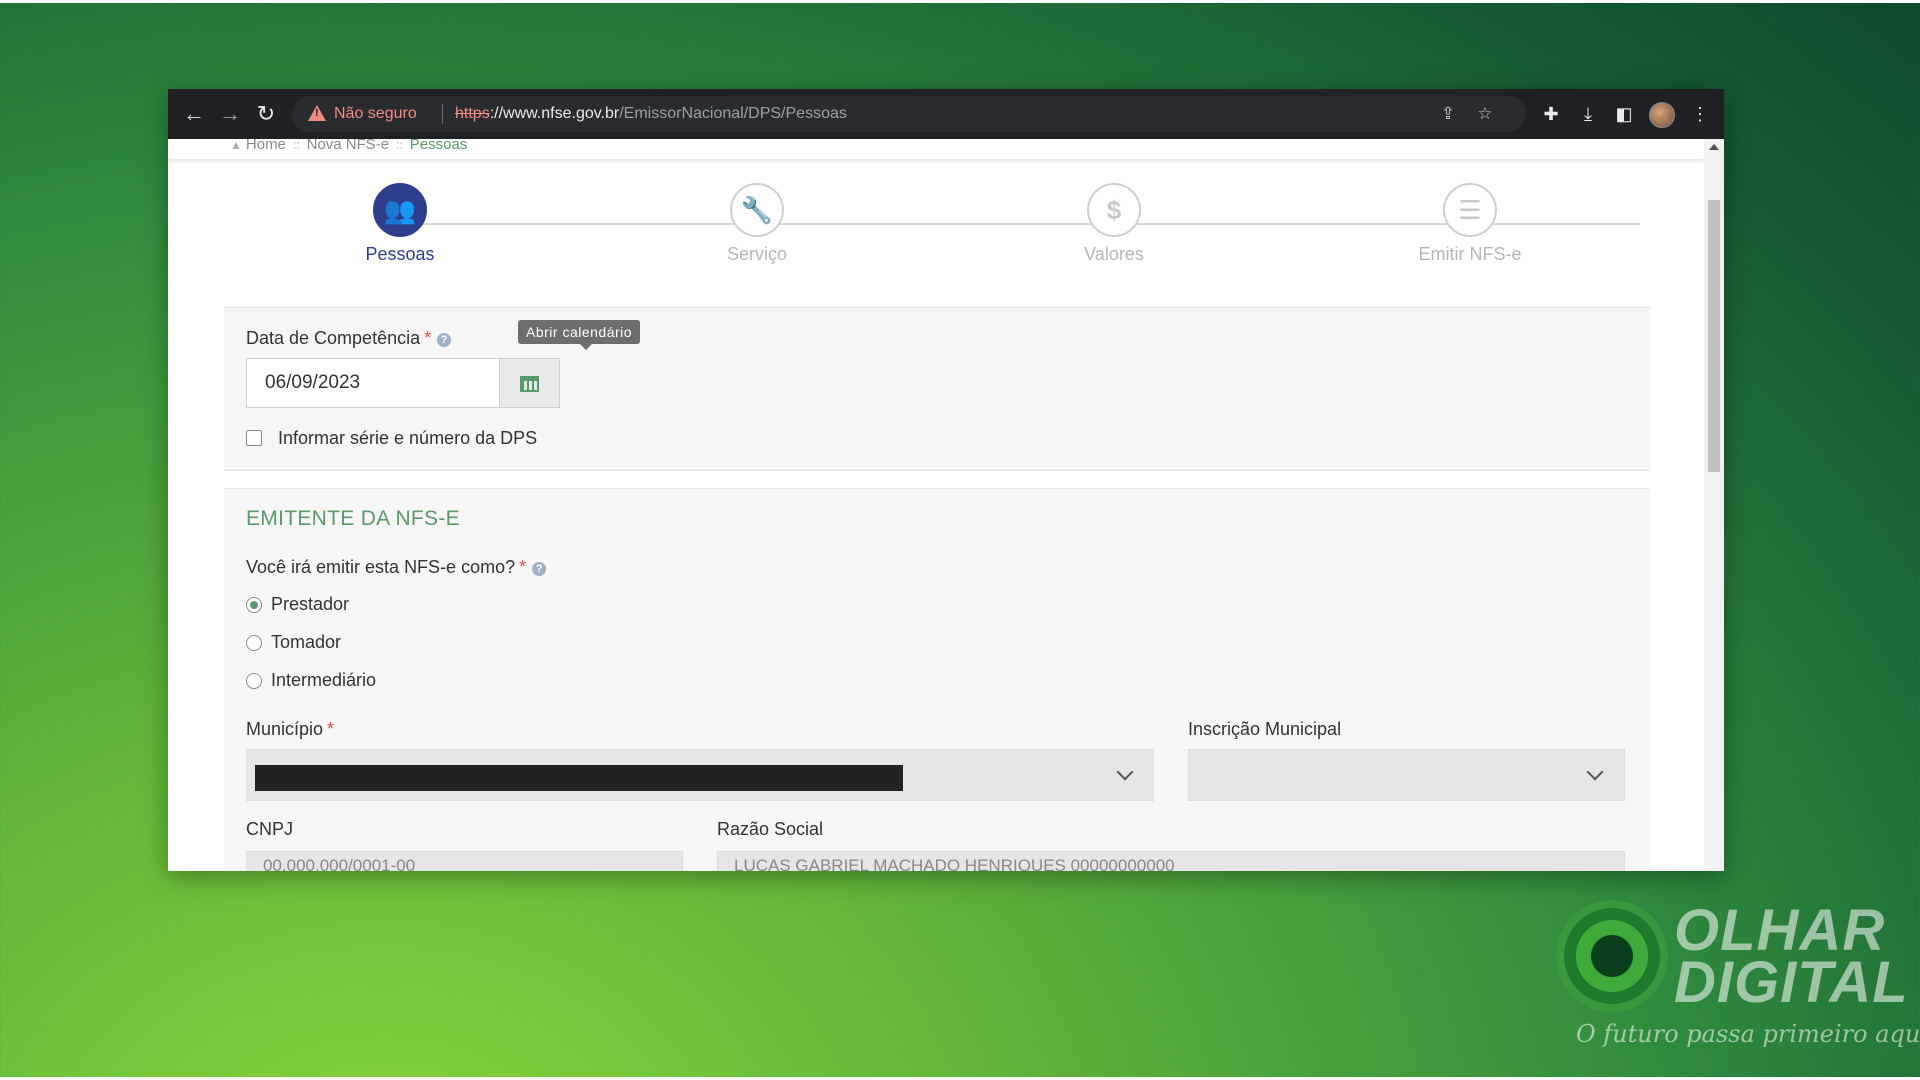 The height and width of the screenshot is (1080, 1920). I want to click on serie-numero-checkbox, so click(254, 438).